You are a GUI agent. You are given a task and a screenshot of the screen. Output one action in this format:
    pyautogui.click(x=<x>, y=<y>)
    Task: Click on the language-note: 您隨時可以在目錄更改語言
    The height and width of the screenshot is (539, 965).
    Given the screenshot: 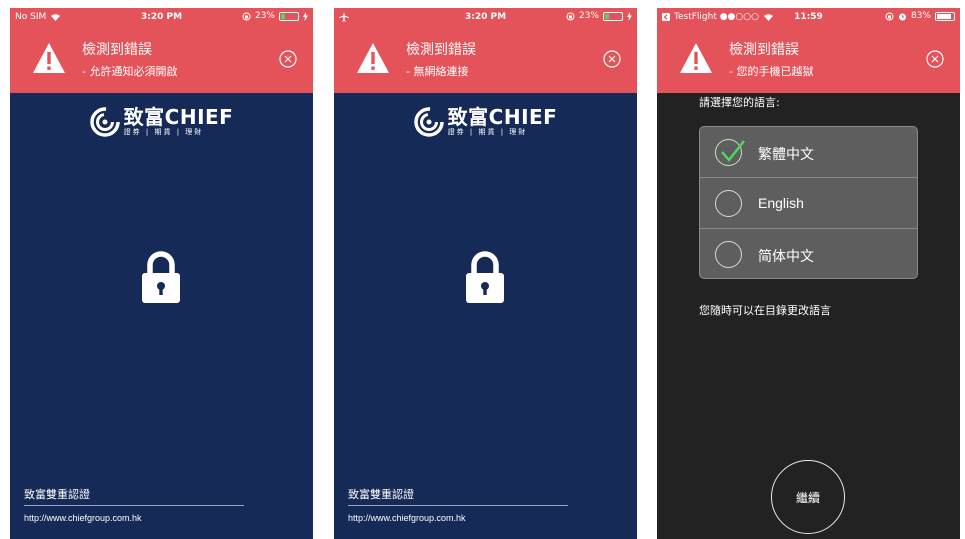 What is the action you would take?
    pyautogui.click(x=765, y=310)
    